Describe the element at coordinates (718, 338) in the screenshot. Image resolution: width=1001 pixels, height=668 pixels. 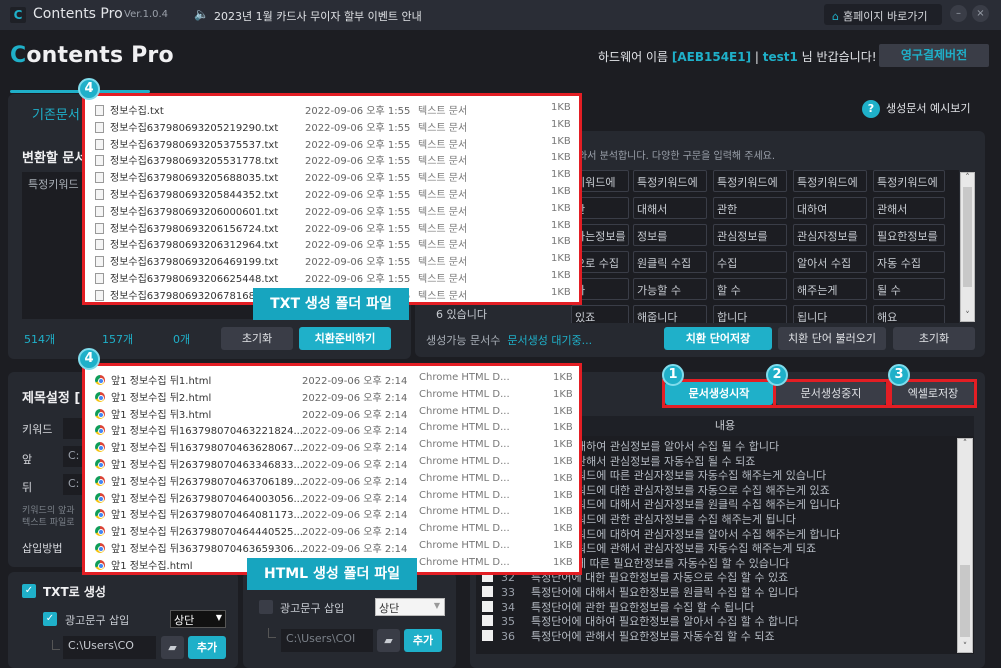
I see `save-words-button: 치환 단어저장` at that location.